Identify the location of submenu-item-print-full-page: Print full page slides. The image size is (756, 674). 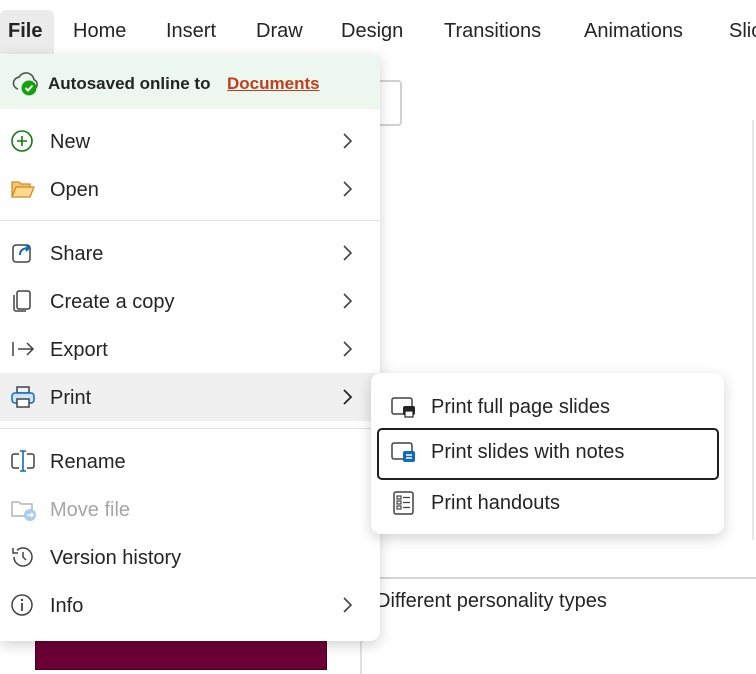
(547, 407).